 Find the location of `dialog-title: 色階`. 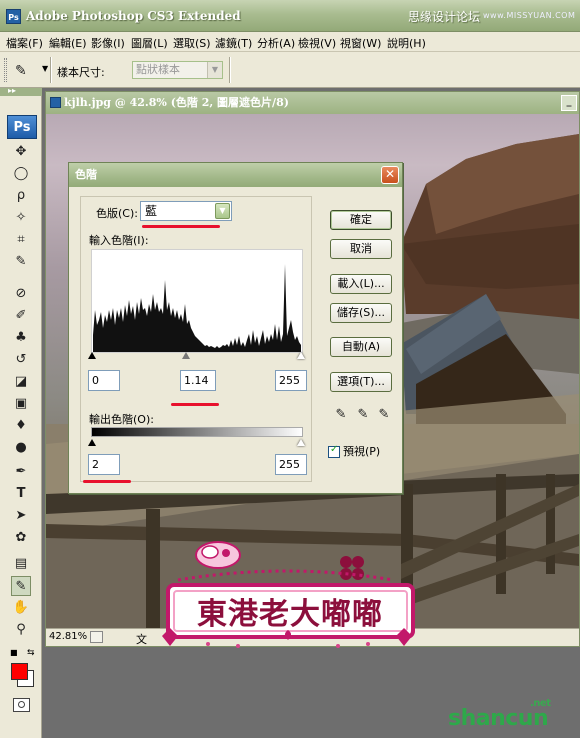

dialog-title: 色階 is located at coordinates (86, 174).